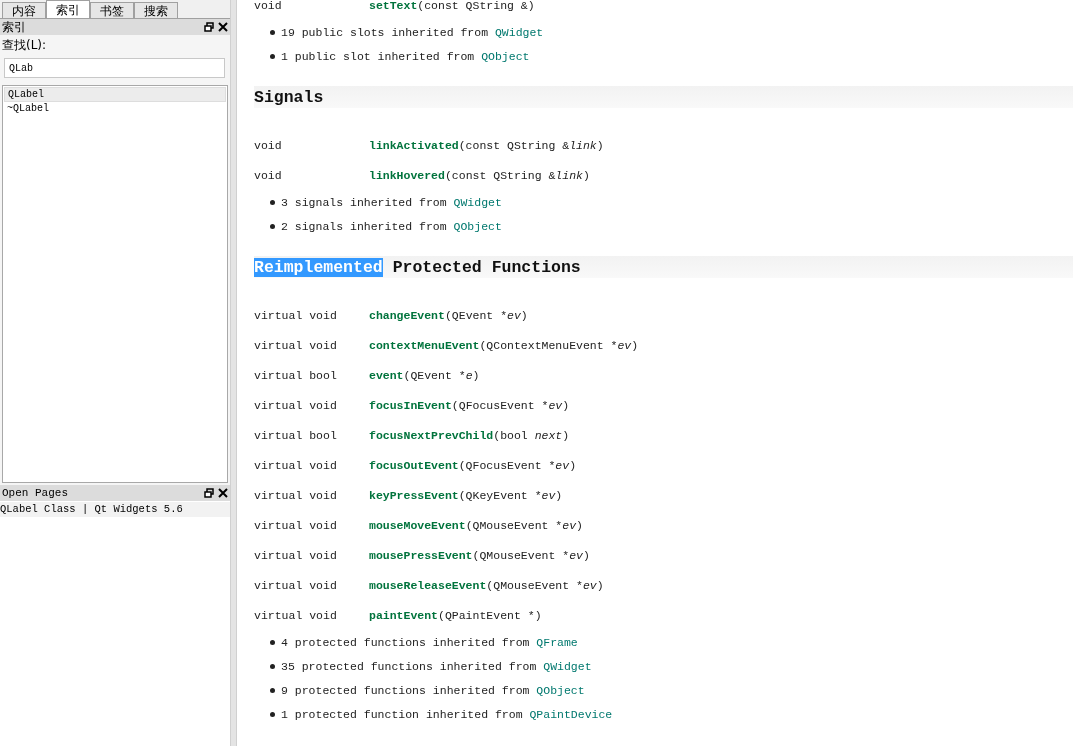 The image size is (1073, 746). I want to click on inherited-note: 1 public slot inherited from QObject, so click(405, 56).